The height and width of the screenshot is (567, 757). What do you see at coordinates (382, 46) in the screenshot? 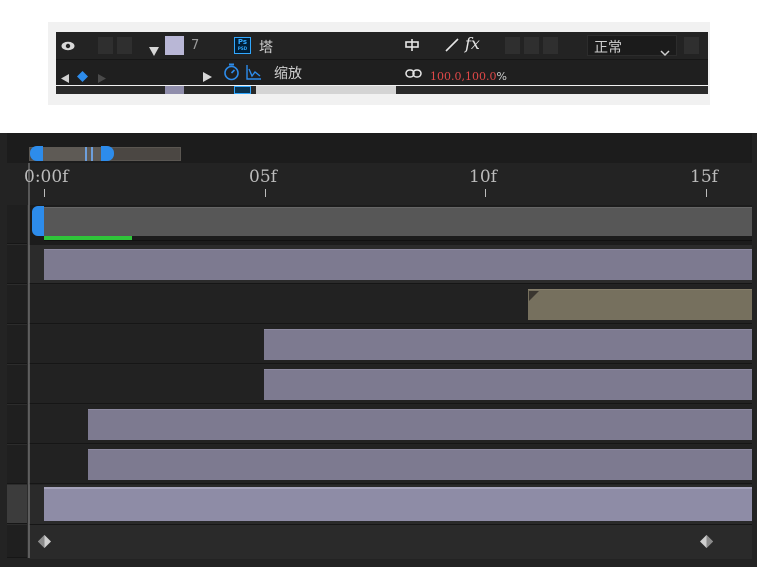
I see `layer-row: 7 Ps PSD 塔 fx 正常` at bounding box center [382, 46].